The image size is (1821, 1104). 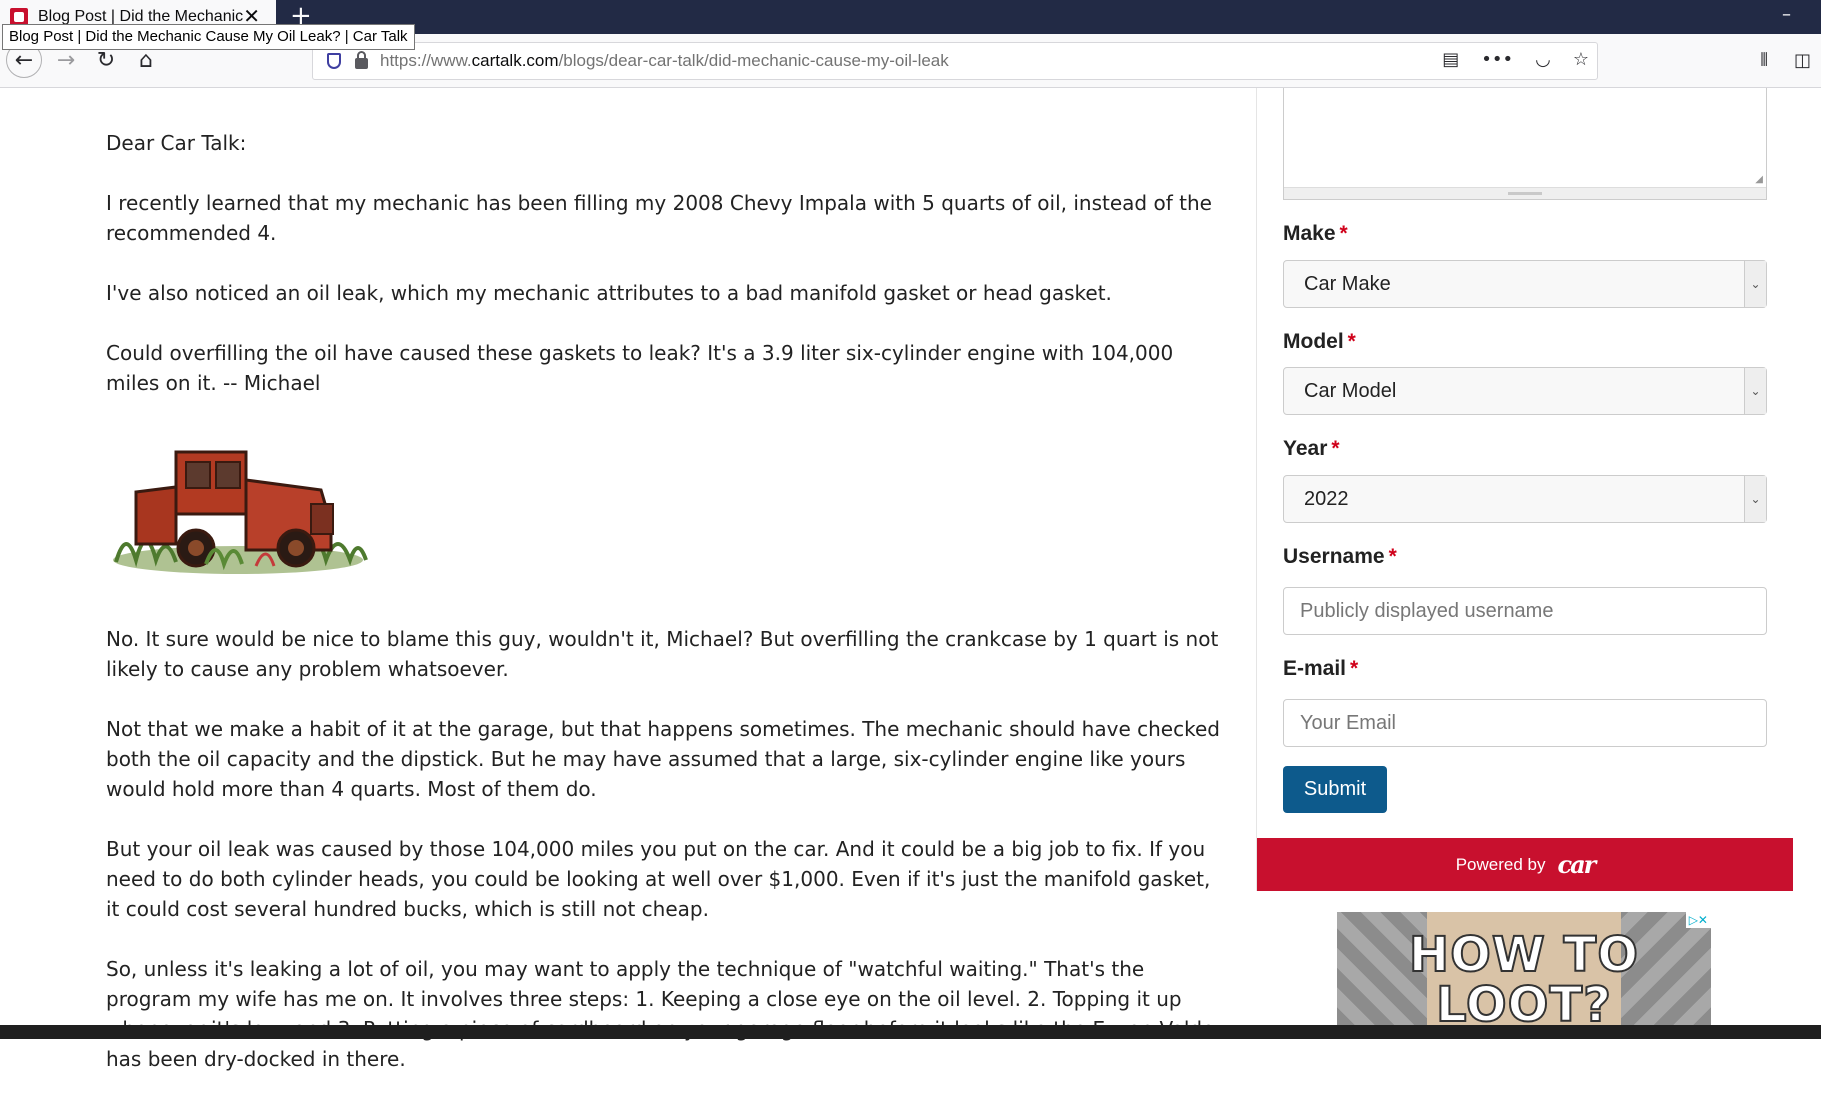 What do you see at coordinates (1340, 556) in the screenshot?
I see `username-label: Username *` at bounding box center [1340, 556].